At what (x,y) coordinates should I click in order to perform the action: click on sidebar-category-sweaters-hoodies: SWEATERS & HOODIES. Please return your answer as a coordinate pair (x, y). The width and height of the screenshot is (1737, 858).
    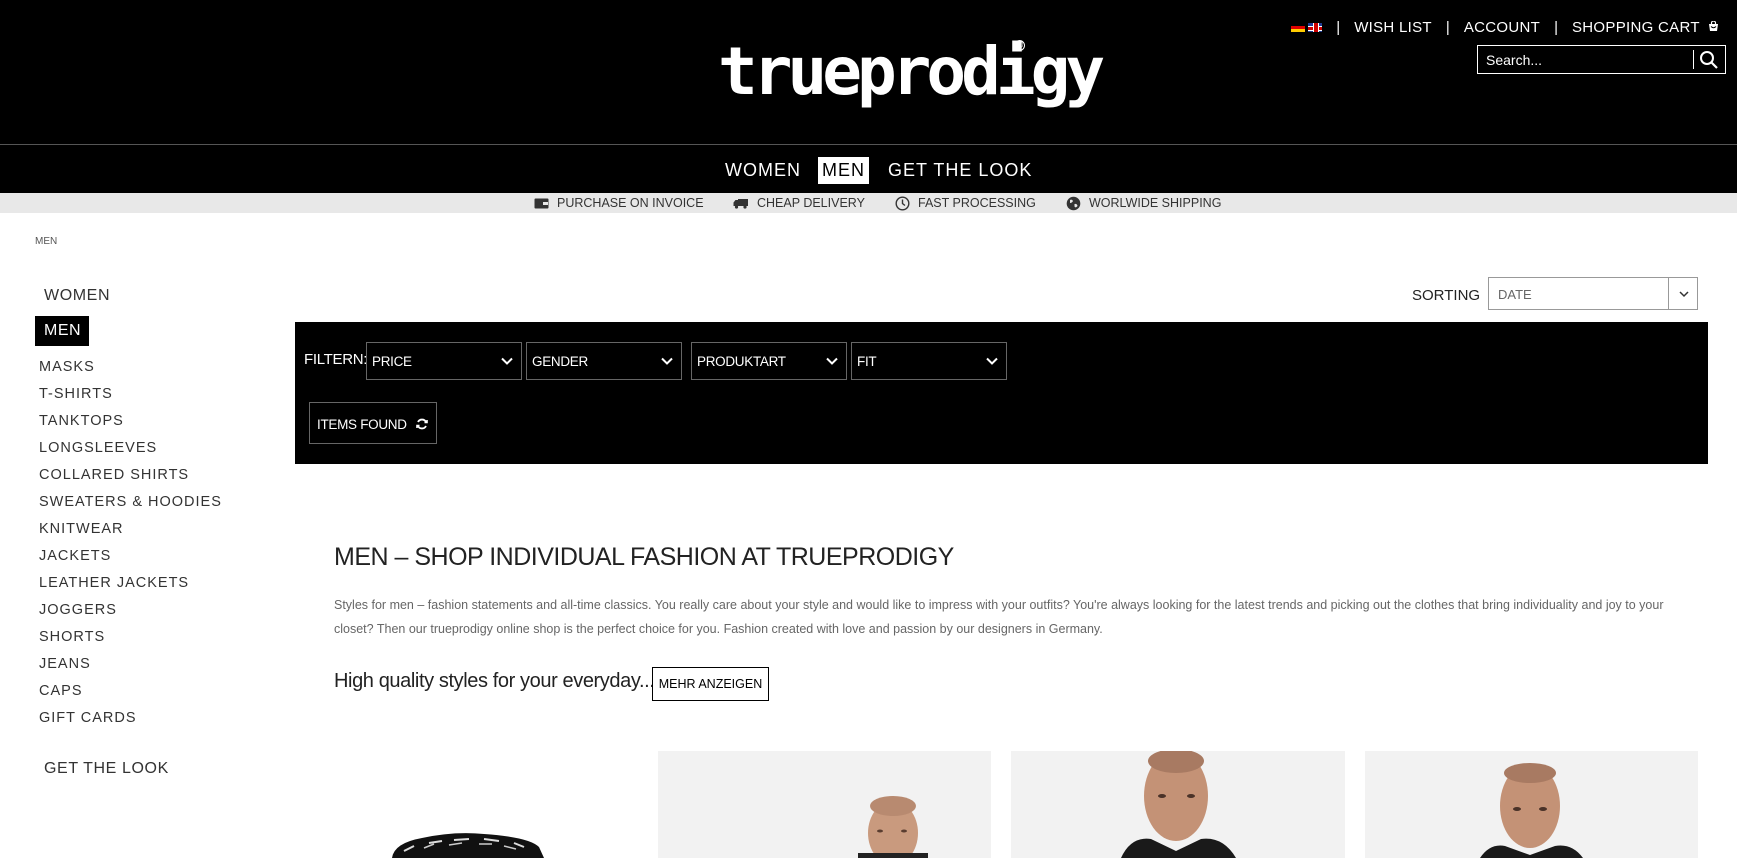
    Looking at the image, I should click on (130, 502).